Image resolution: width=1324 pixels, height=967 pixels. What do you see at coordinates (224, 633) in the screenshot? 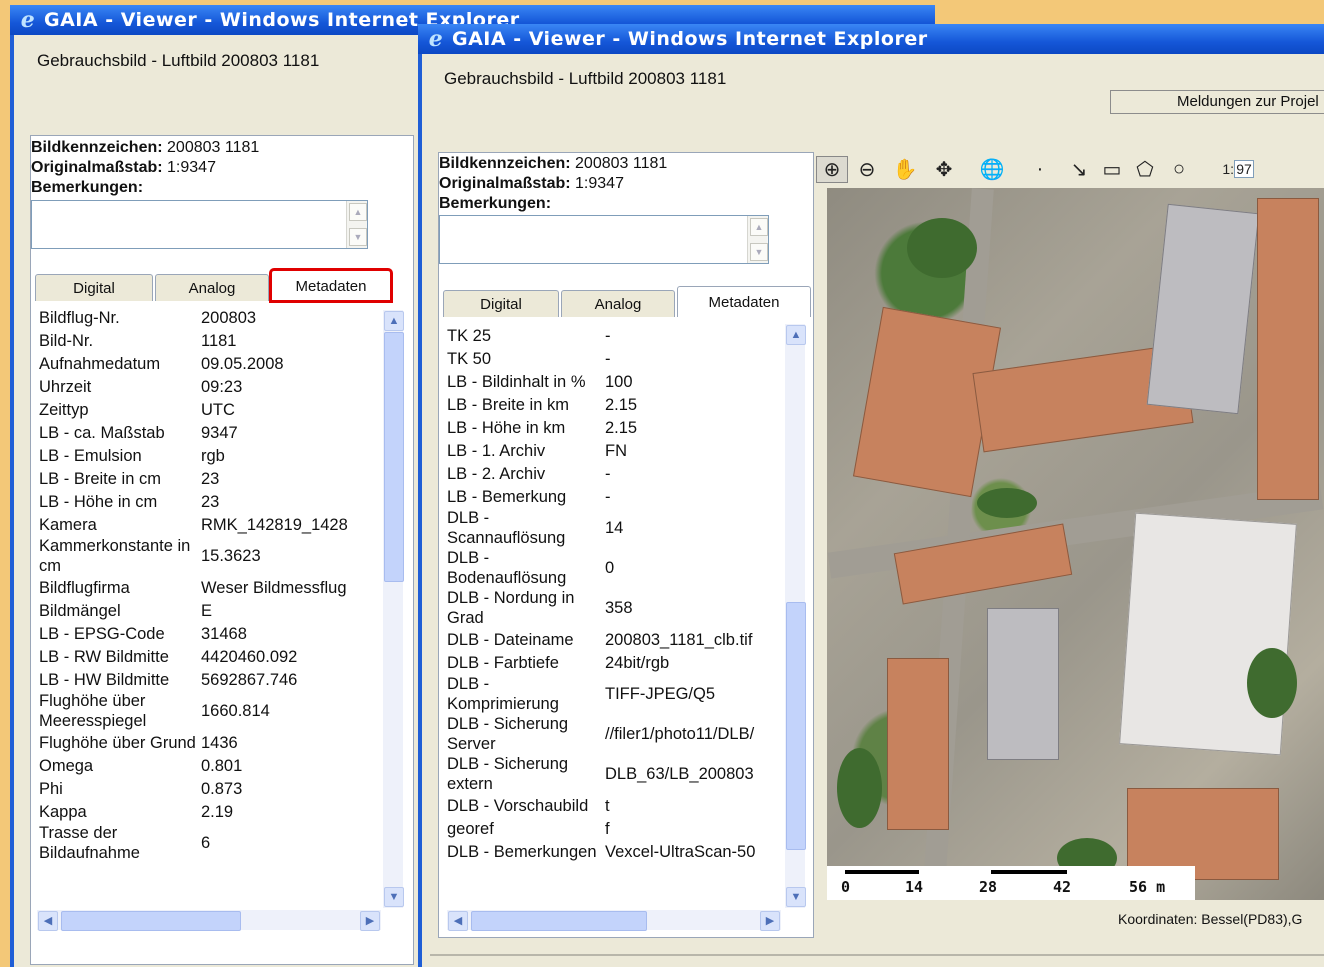
I see `metadata-value: 31468` at bounding box center [224, 633].